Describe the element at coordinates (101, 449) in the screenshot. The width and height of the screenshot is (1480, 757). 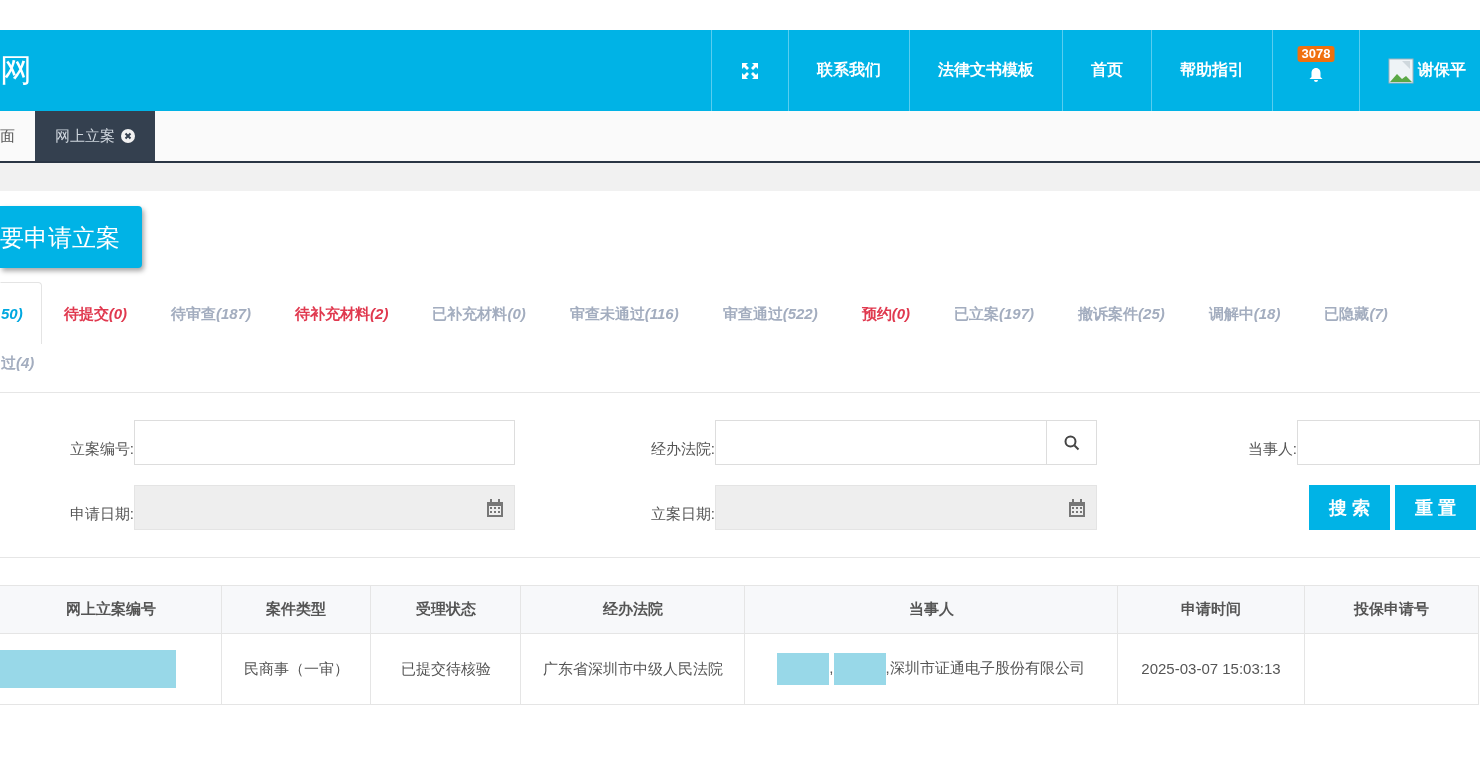
I see `field-label: 立案编号:` at that location.